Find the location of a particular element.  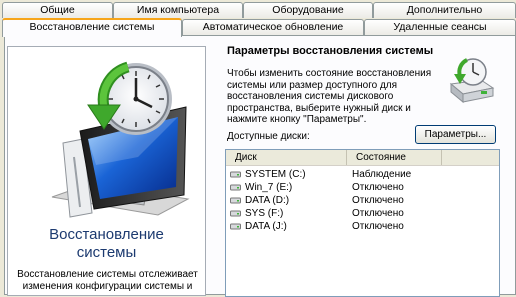

table-row: DATA (J:) Отключено is located at coordinates (362, 226).